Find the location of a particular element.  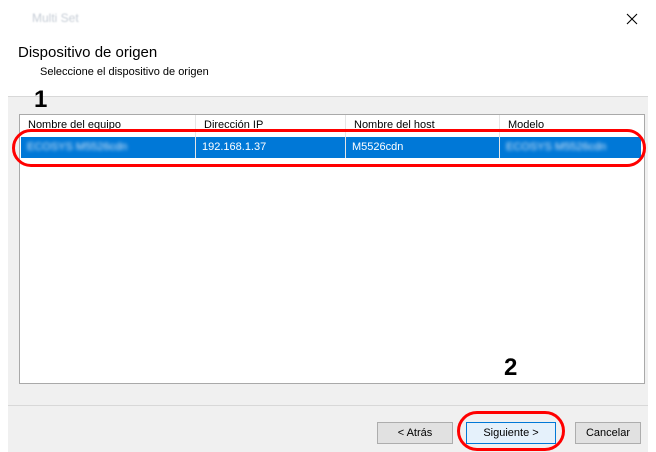

page-subtitle: Seleccione el dispositivo de origen is located at coordinates (124, 72).